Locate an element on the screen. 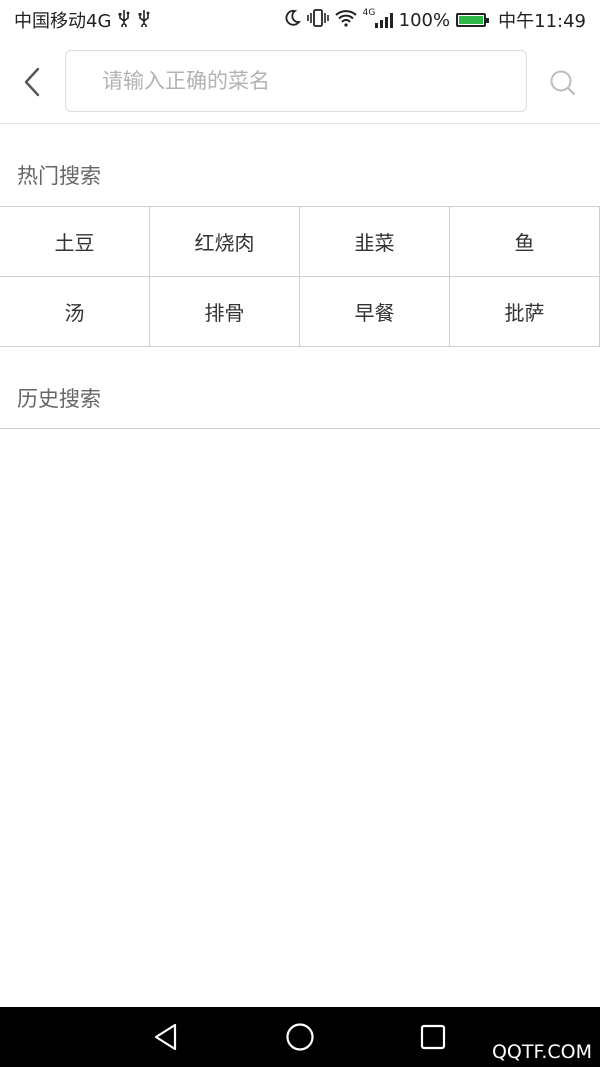 This screenshot has width=600, height=1067. search-header is located at coordinates (300, 82).